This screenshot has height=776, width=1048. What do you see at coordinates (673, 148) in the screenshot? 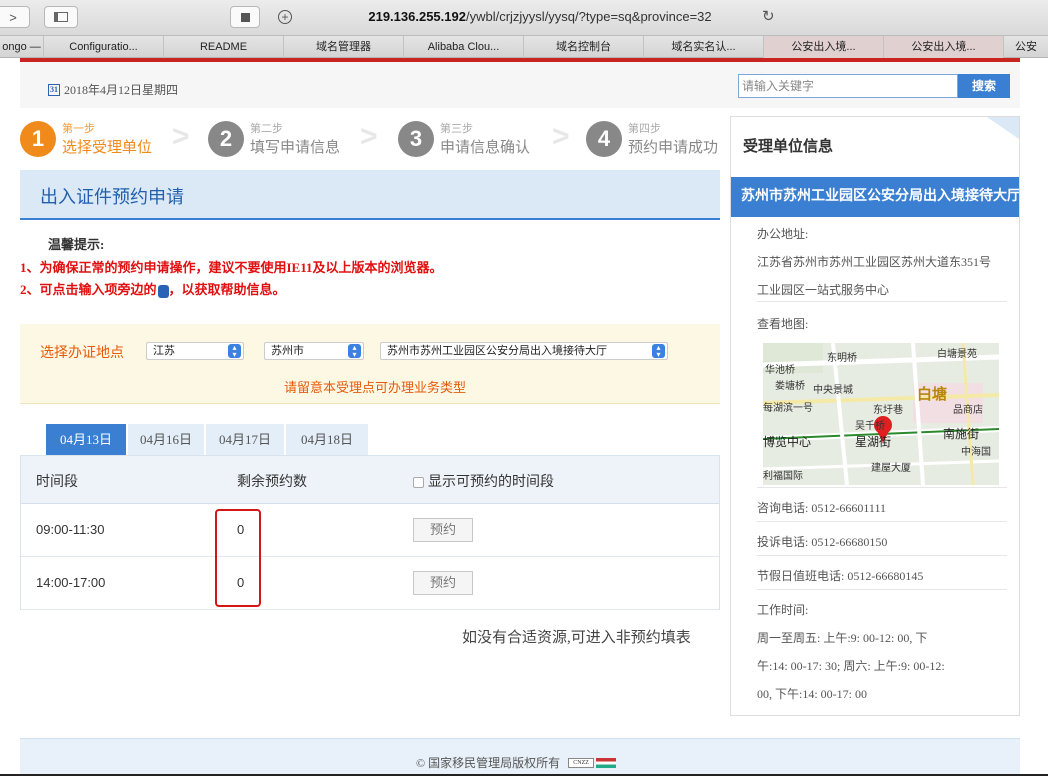
I see `step-label: 预约申请成功` at bounding box center [673, 148].